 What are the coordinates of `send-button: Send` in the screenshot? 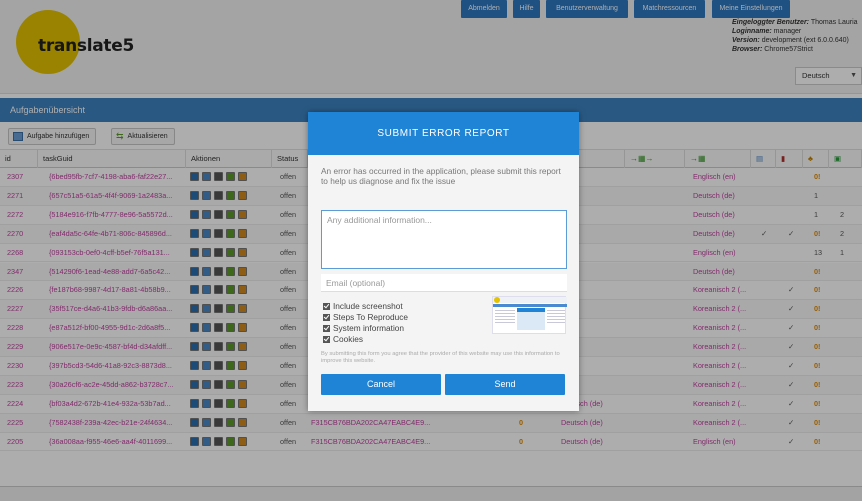 It's located at (505, 384).